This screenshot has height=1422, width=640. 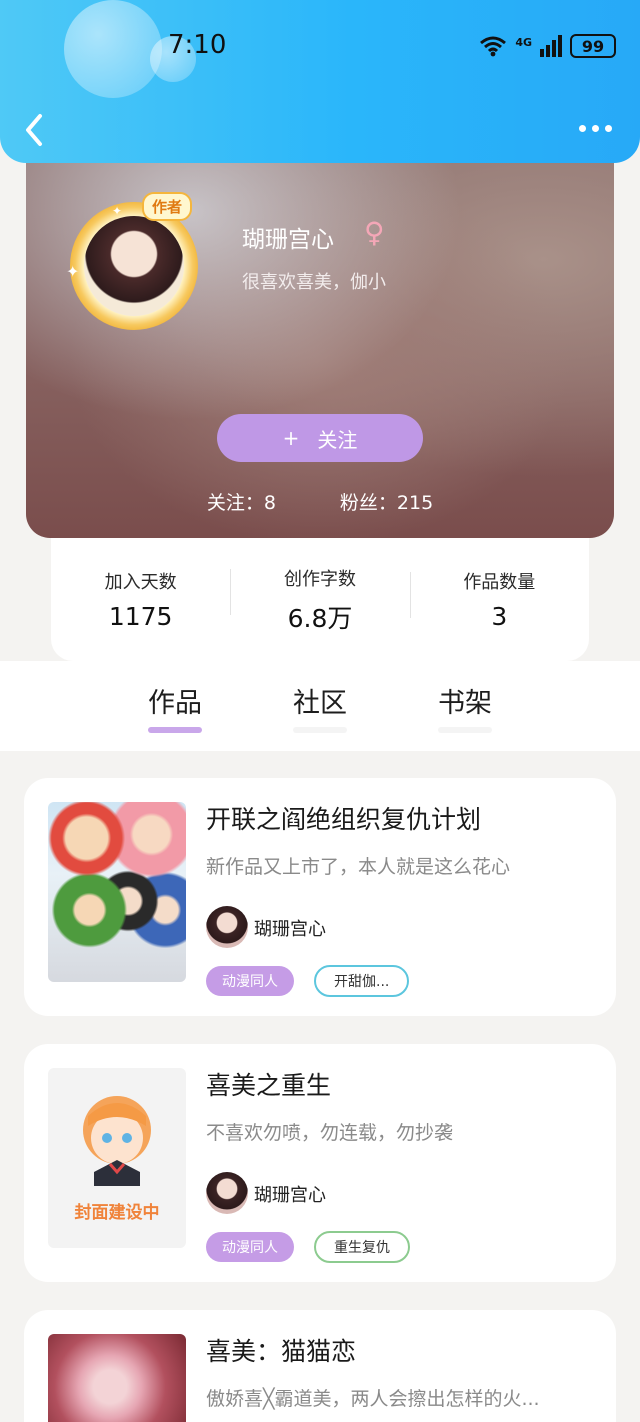 What do you see at coordinates (493, 46) in the screenshot?
I see `wifi-icon` at bounding box center [493, 46].